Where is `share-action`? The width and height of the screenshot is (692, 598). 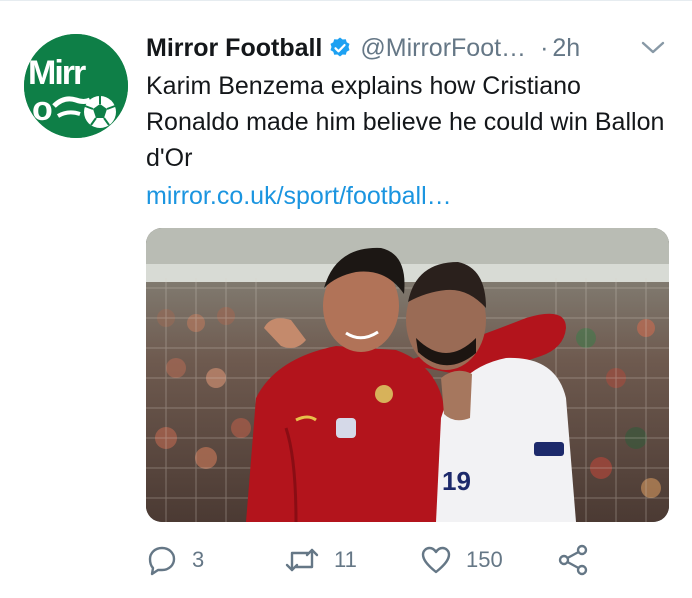
share-action is located at coordinates (573, 560).